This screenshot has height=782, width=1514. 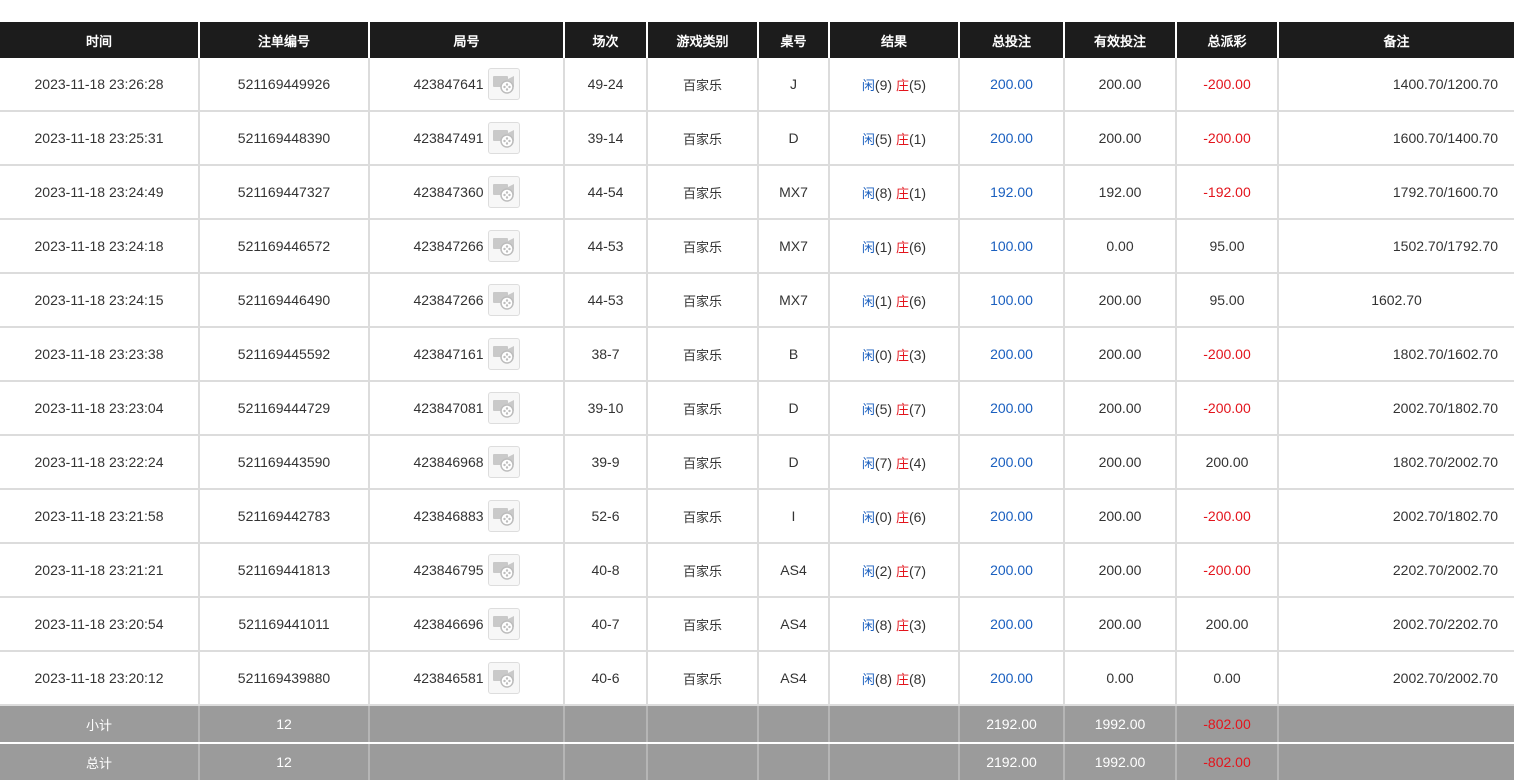 I want to click on col-header-result: 结果, so click(x=893, y=40).